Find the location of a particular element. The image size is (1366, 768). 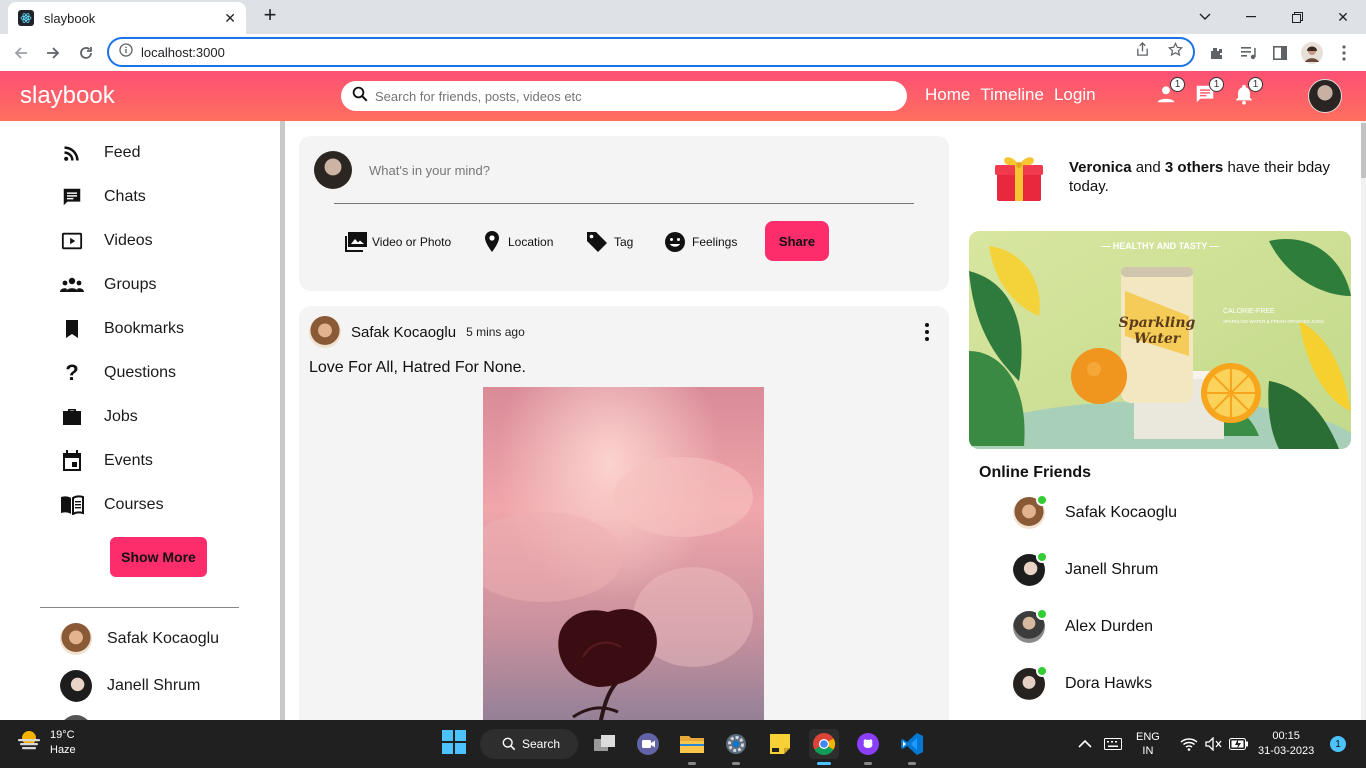

sidebar-item-label: Feed is located at coordinates (122, 152).